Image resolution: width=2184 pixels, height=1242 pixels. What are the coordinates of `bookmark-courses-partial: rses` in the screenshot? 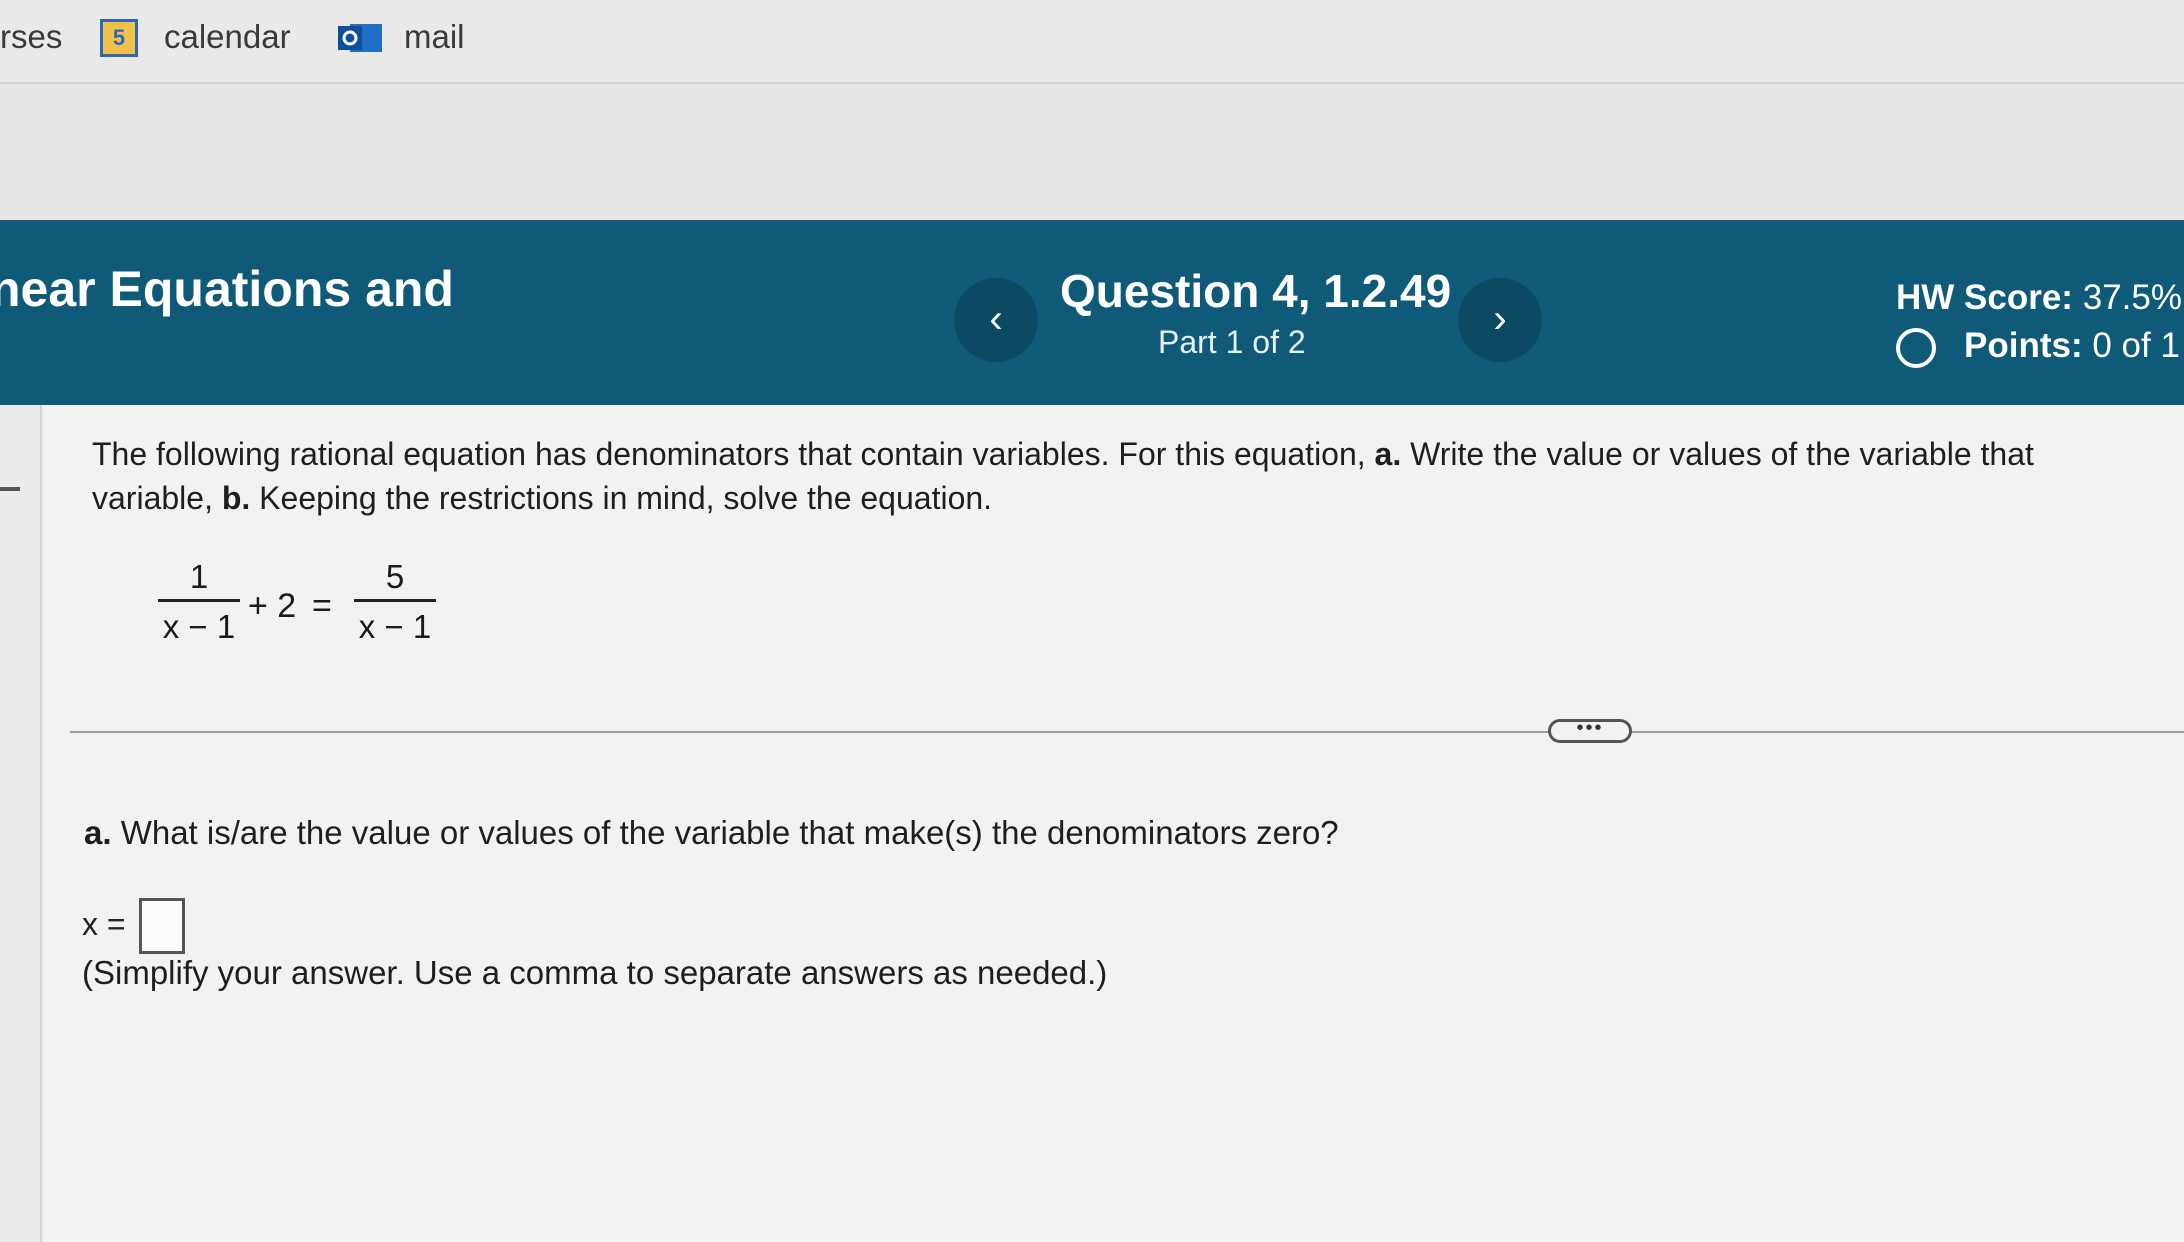 It's located at (31, 37).